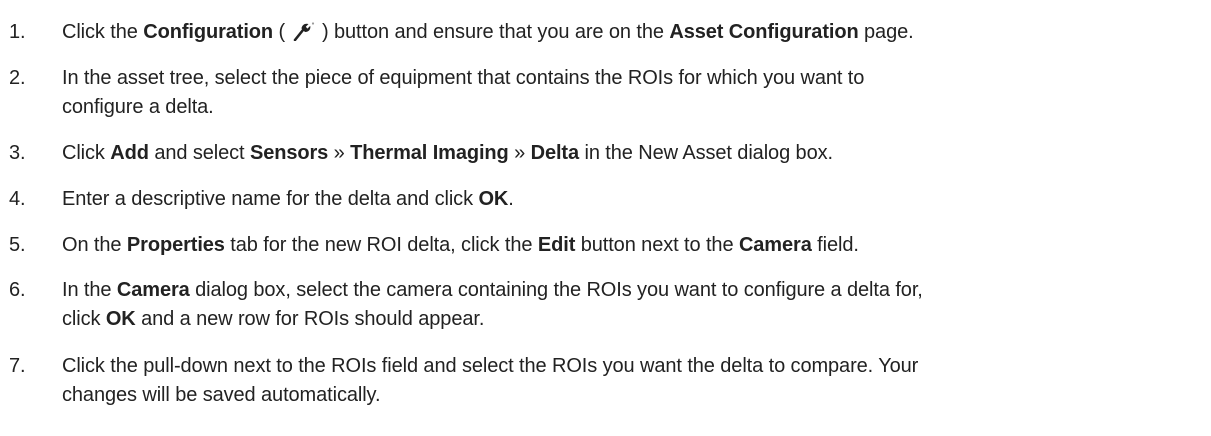 The height and width of the screenshot is (436, 1211). Describe the element at coordinates (17, 245) in the screenshot. I see `step-number: 5.` at that location.